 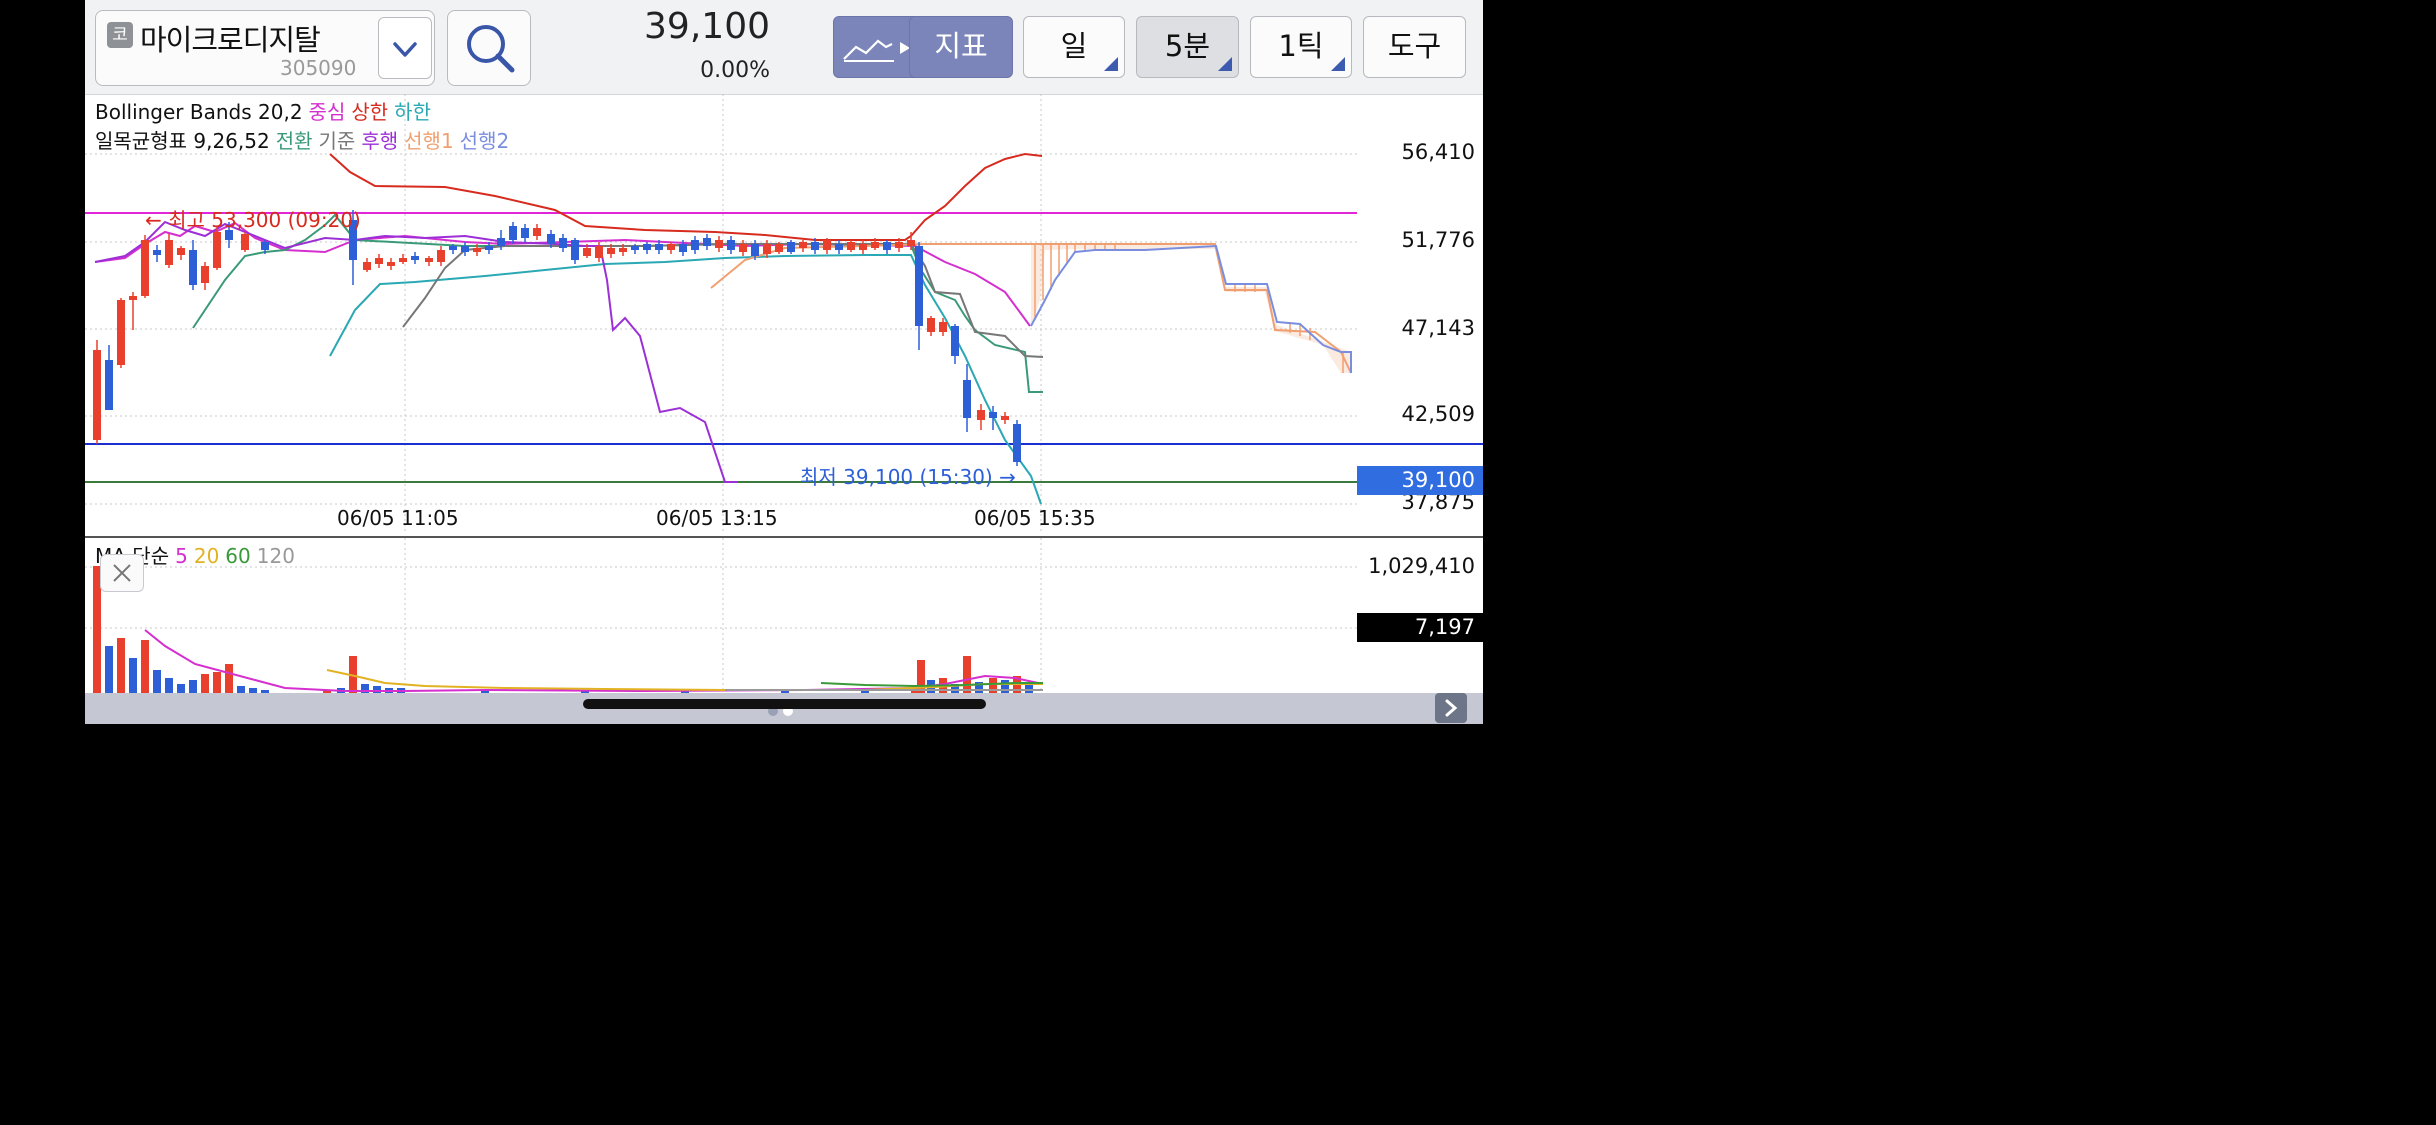 I want to click on search-button, so click(x=489, y=48).